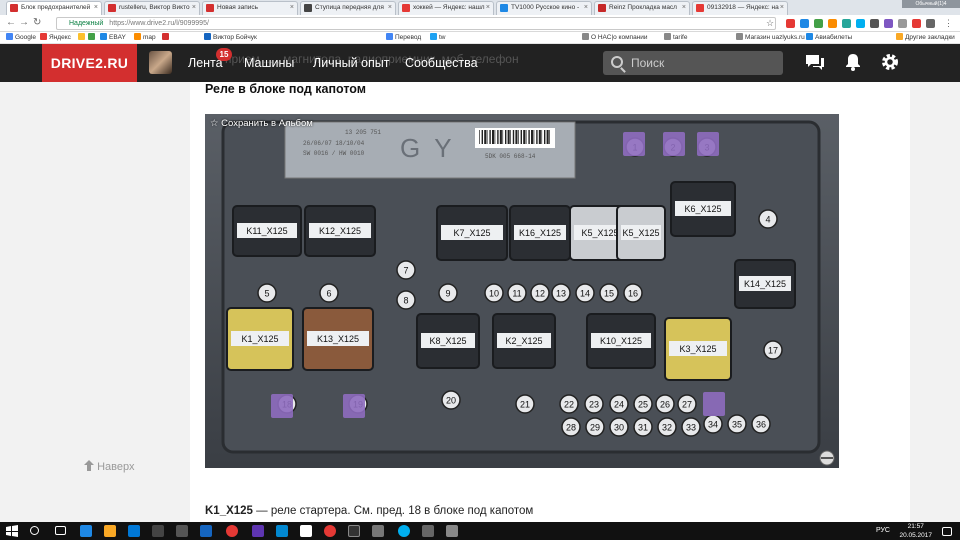 The image size is (960, 540). Describe the element at coordinates (206, 531) in the screenshot. I see `photoshop-icon` at that location.